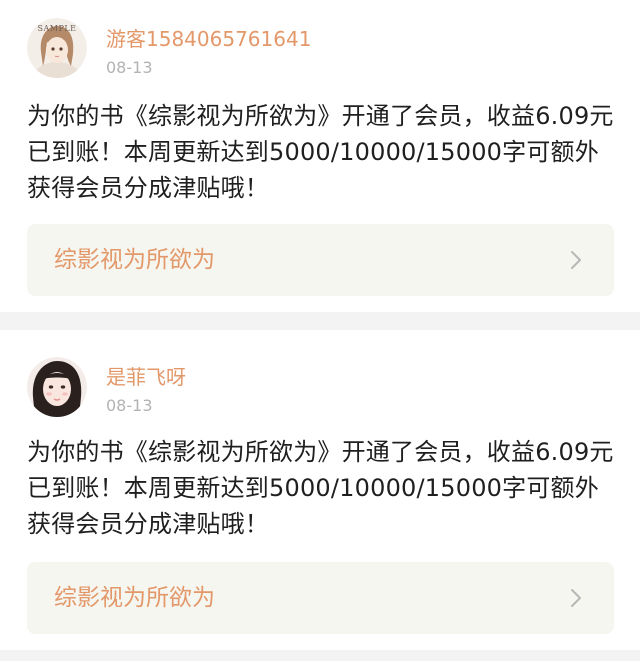 Image resolution: width=640 pixels, height=661 pixels. I want to click on username: 是菲飞呀, so click(146, 377).